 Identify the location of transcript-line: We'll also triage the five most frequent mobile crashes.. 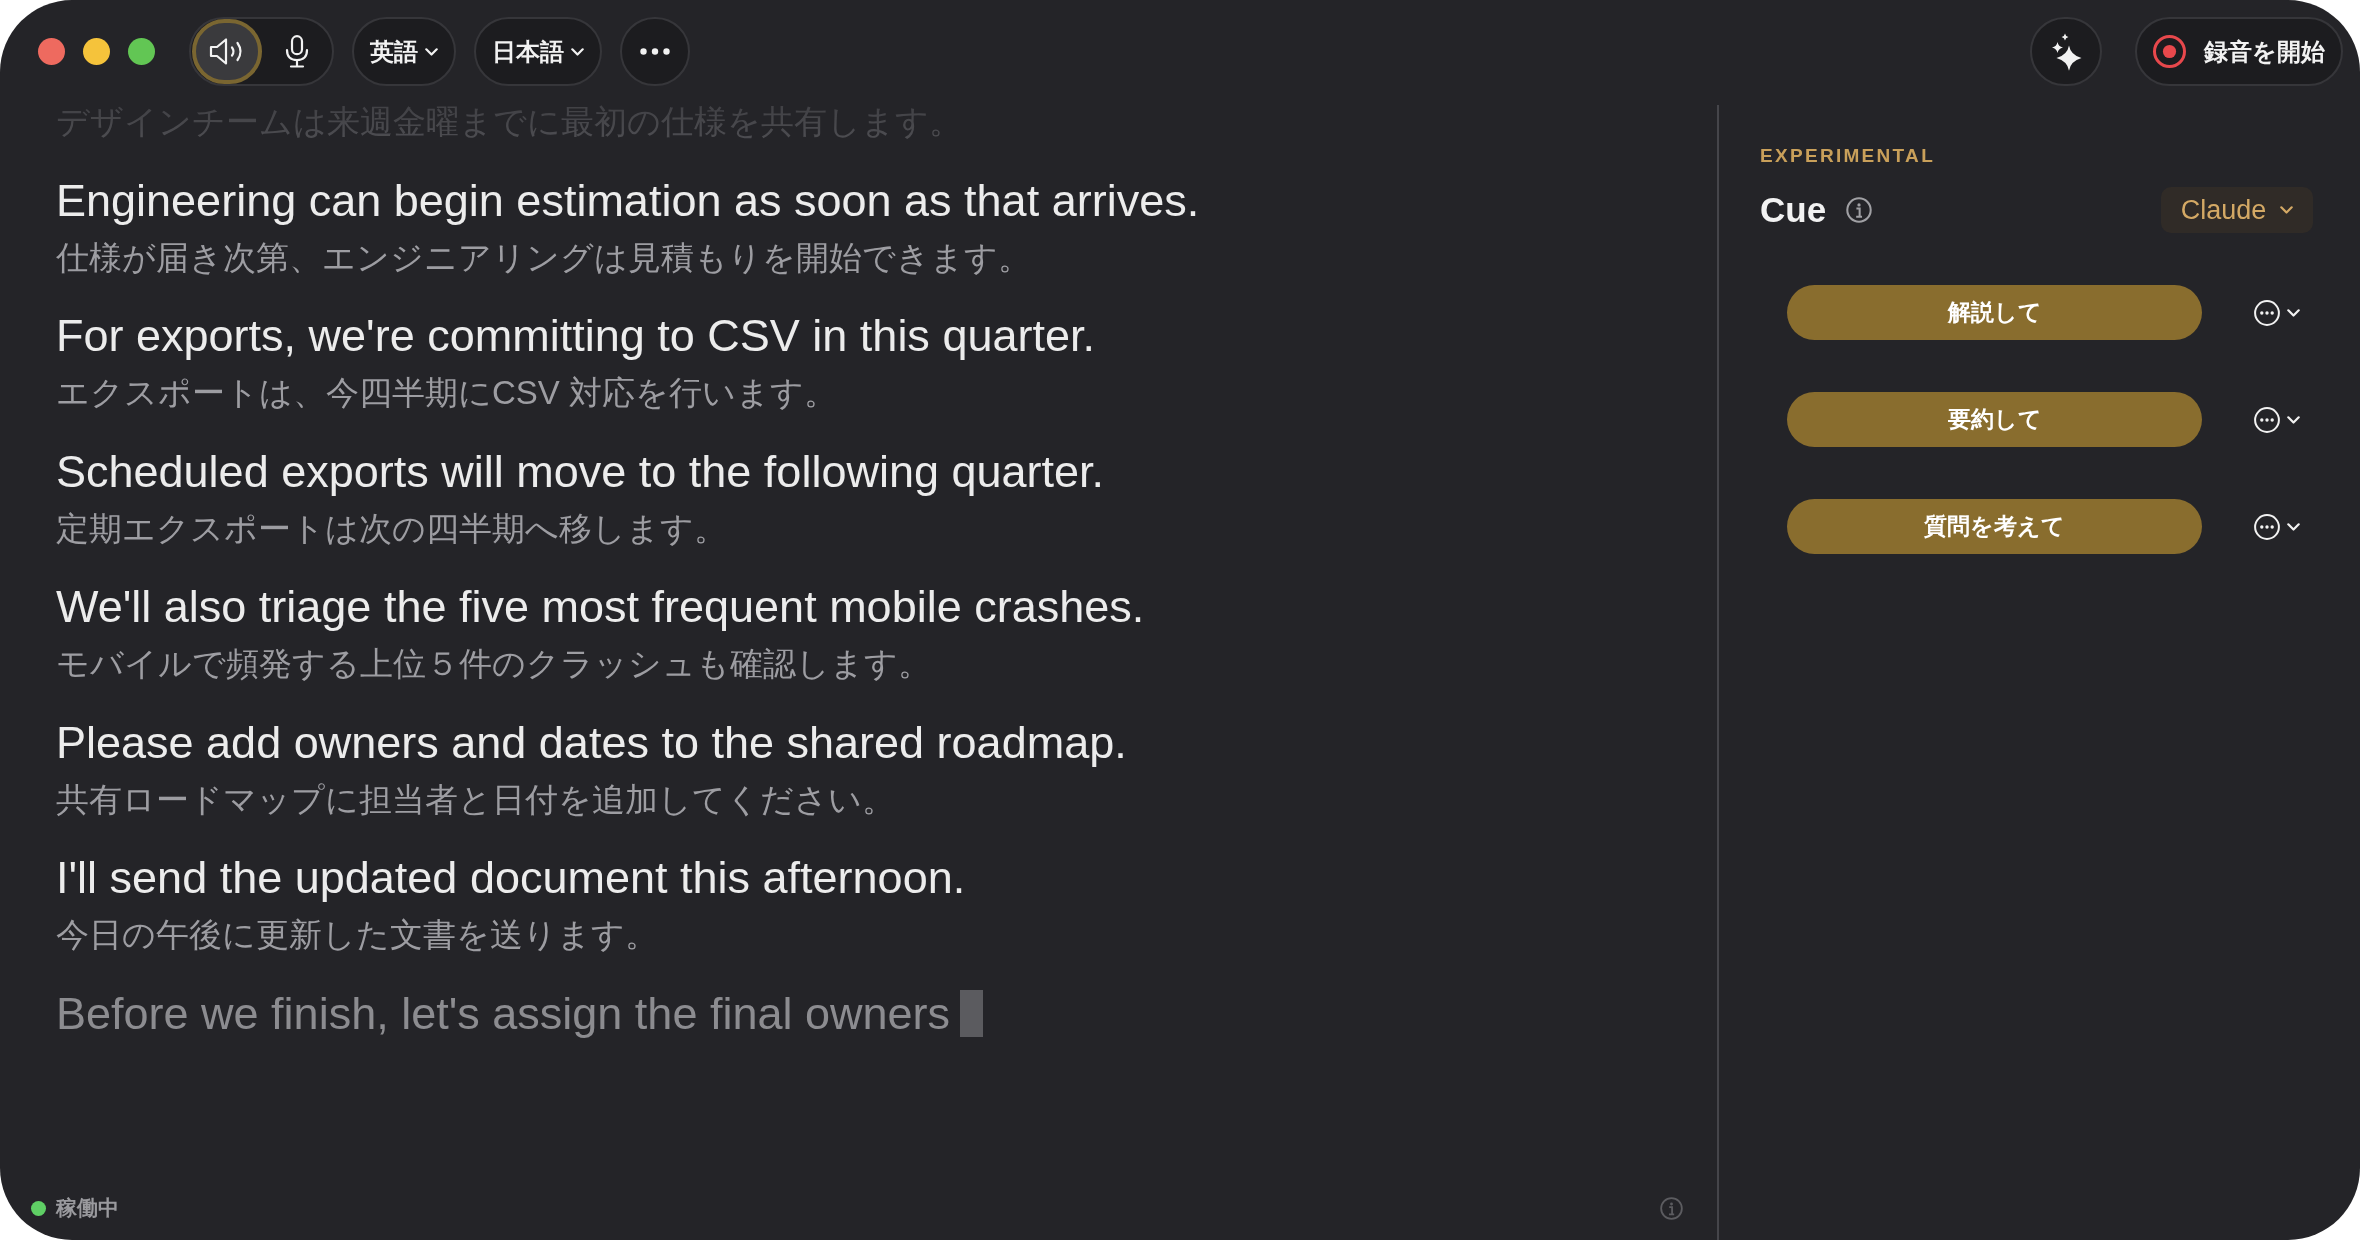
(600, 607).